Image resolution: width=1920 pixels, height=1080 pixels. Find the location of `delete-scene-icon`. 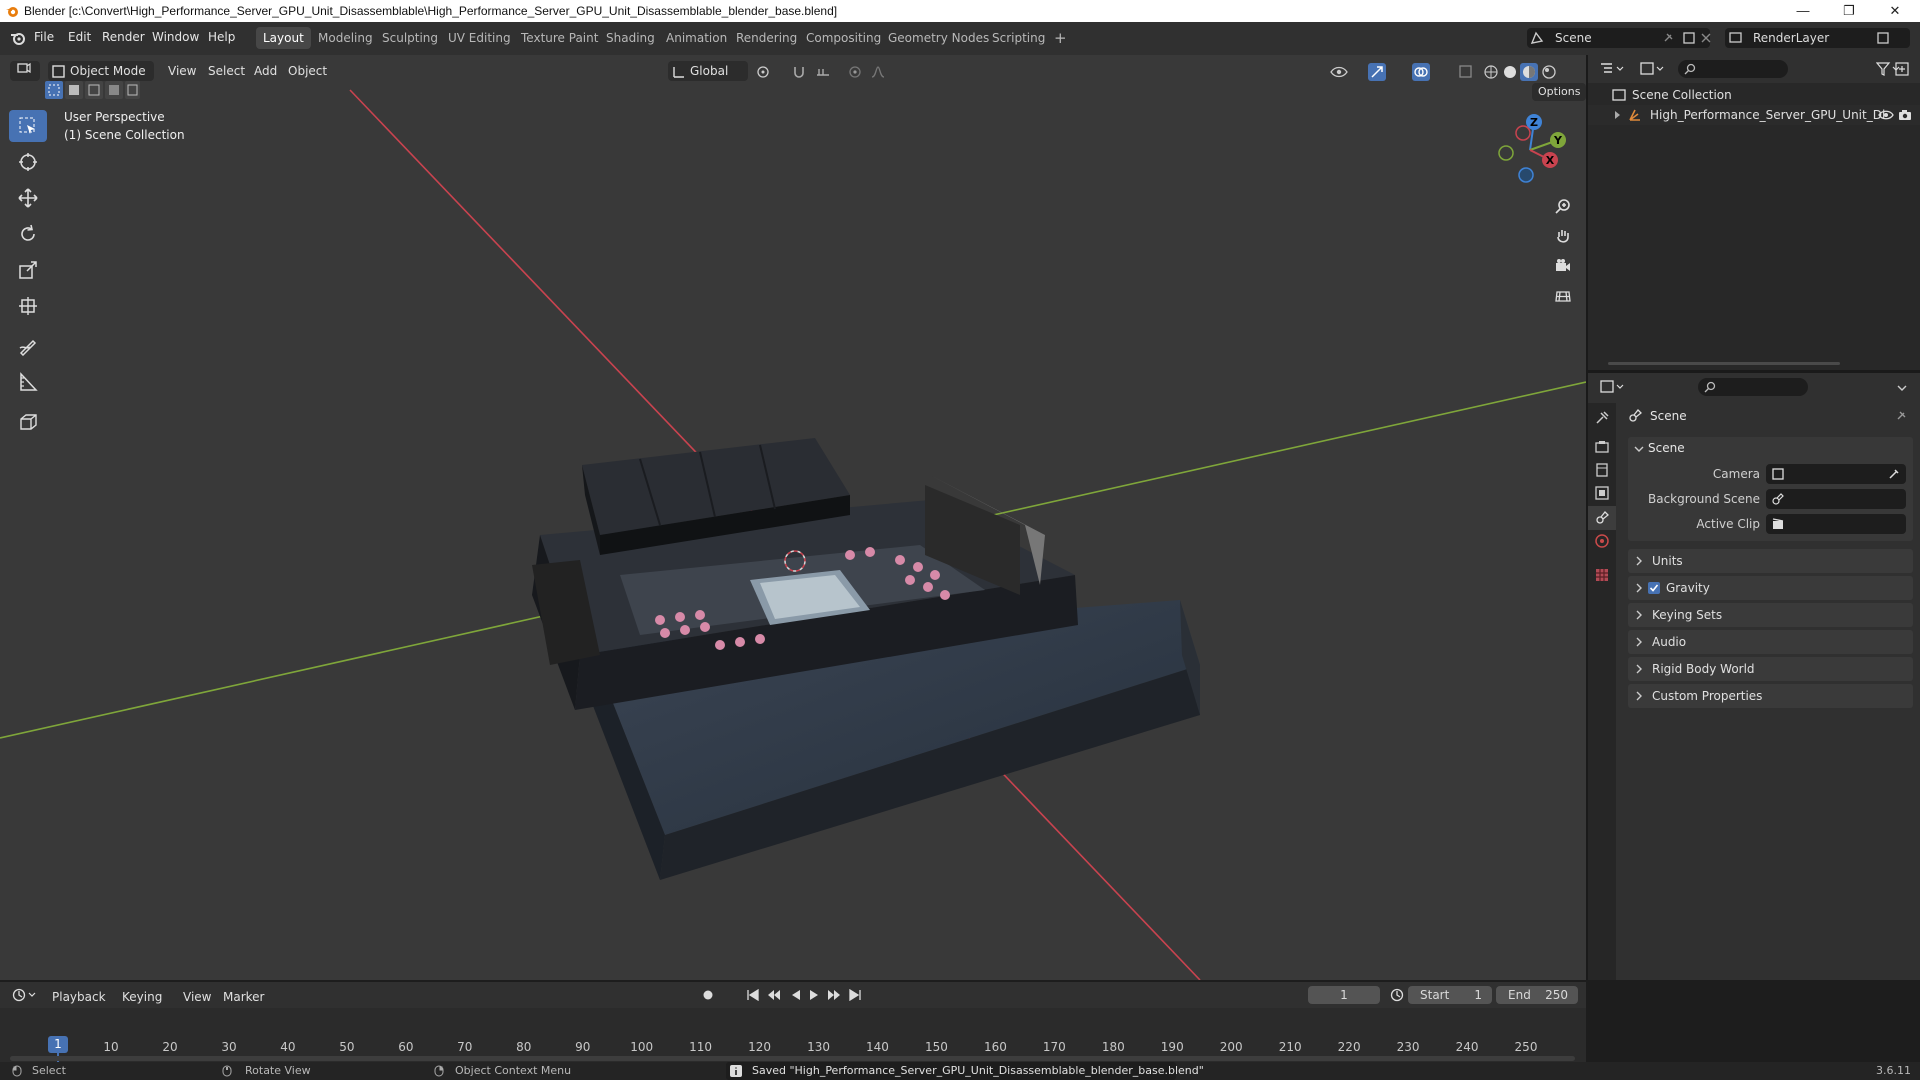

delete-scene-icon is located at coordinates (1706, 38).